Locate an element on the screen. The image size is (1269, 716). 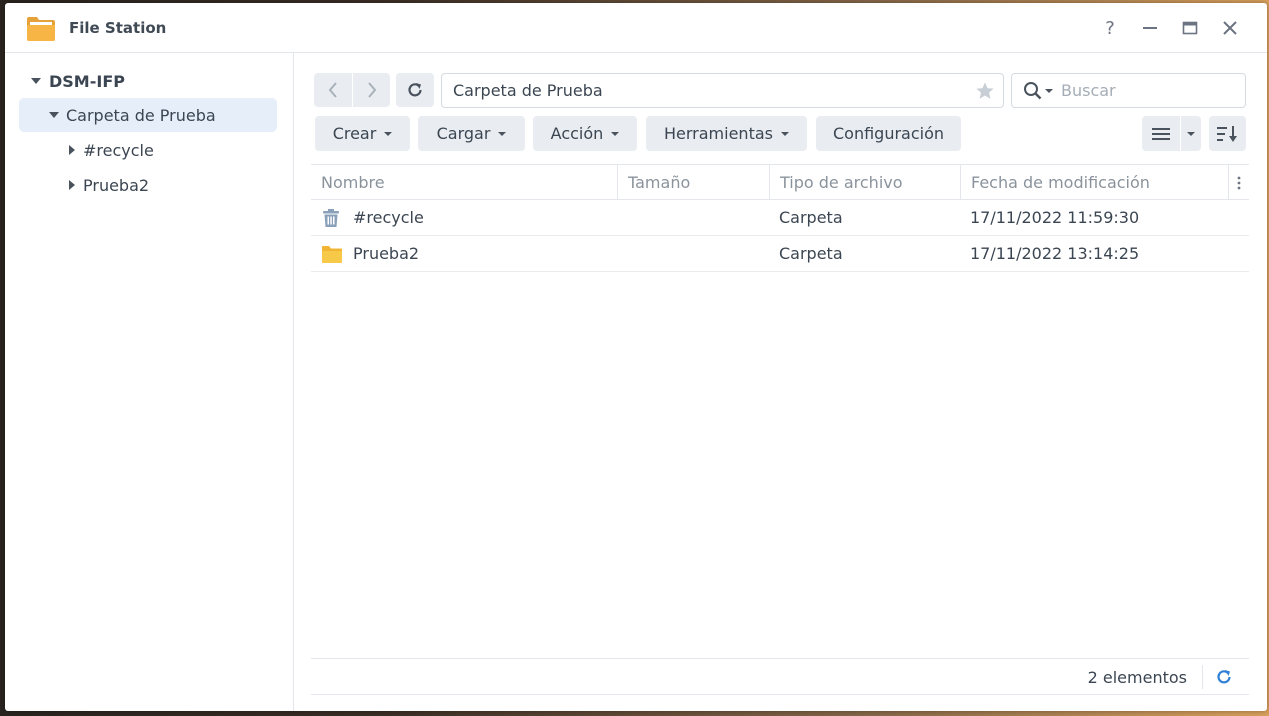
forward-button is located at coordinates (371, 90).